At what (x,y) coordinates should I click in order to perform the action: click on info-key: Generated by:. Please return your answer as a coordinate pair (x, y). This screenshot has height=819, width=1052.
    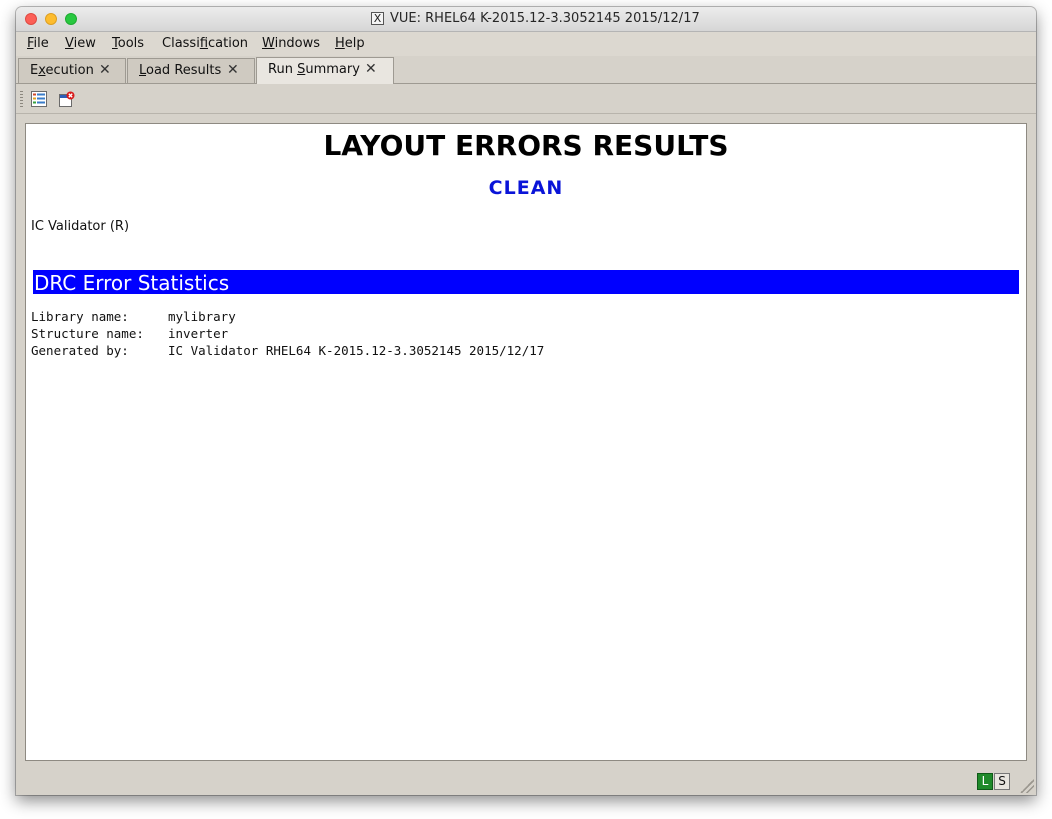
    Looking at the image, I should click on (80, 350).